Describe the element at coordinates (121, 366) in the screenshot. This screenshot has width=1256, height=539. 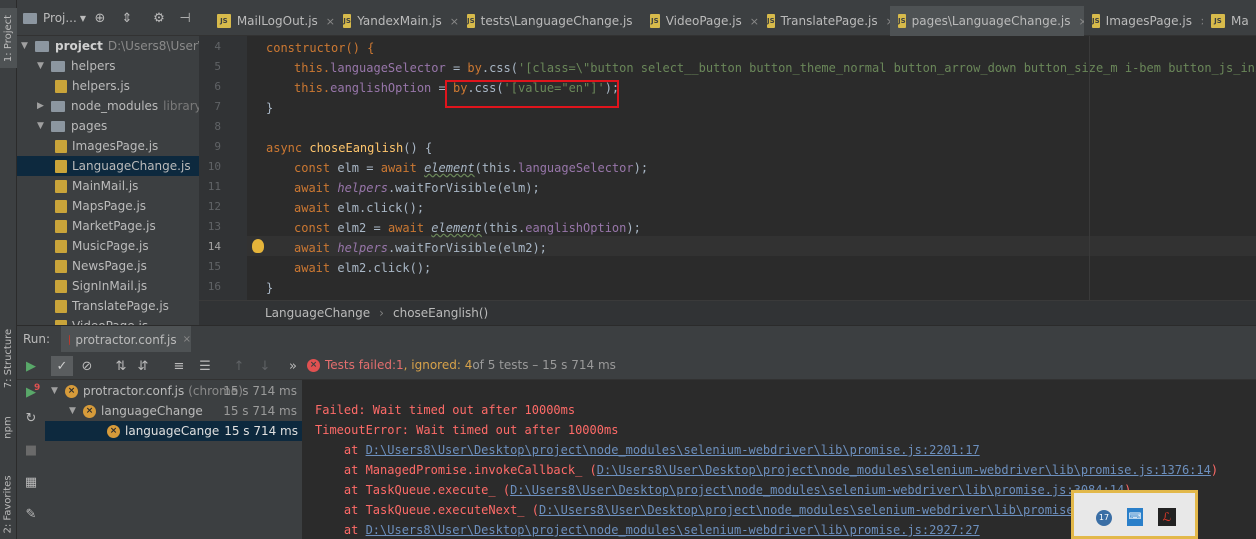
I see `sort-icon: ⇅` at that location.